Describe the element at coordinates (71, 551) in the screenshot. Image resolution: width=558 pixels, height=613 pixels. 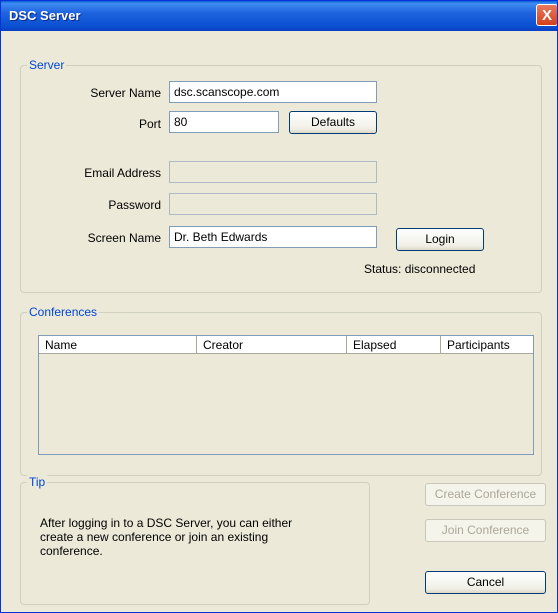
I see `tip-text-line-3: conference.` at that location.